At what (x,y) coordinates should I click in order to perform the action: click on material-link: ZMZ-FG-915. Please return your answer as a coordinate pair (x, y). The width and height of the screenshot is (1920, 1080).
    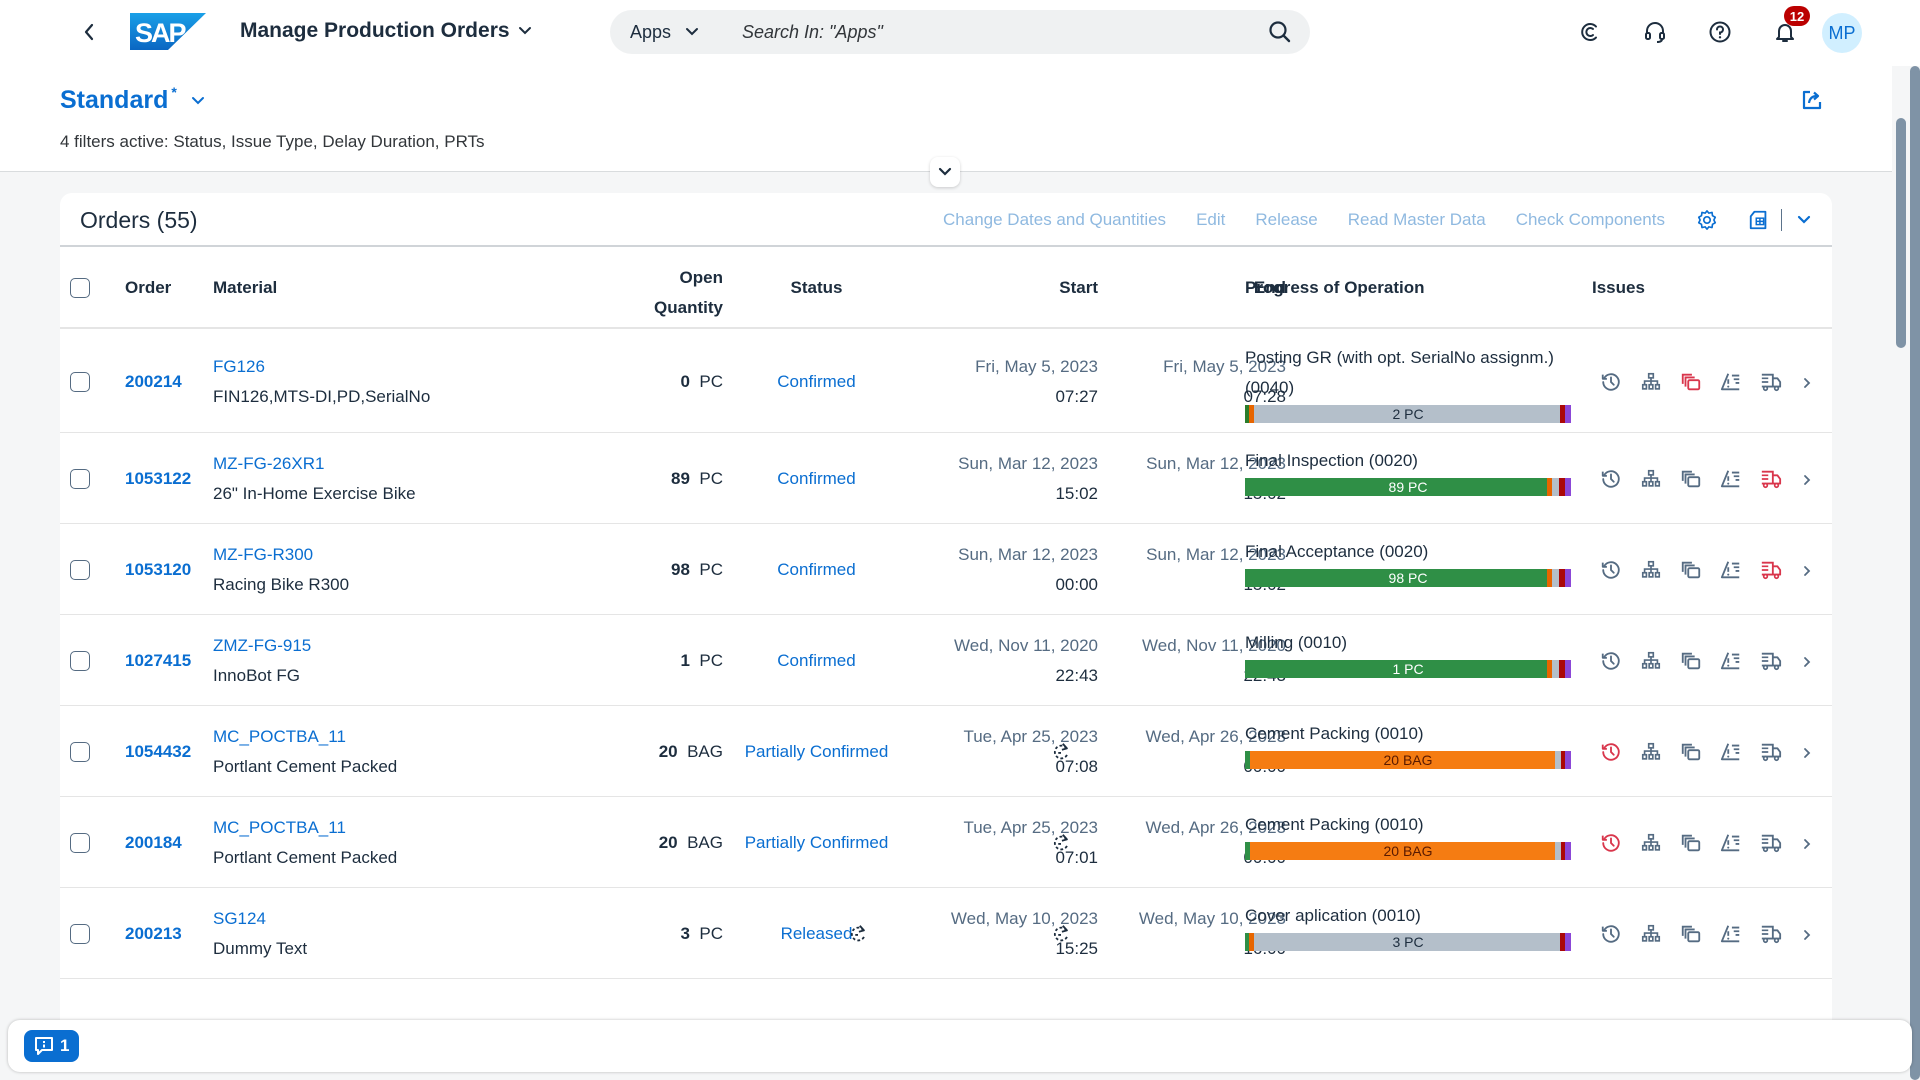
    Looking at the image, I should click on (262, 646).